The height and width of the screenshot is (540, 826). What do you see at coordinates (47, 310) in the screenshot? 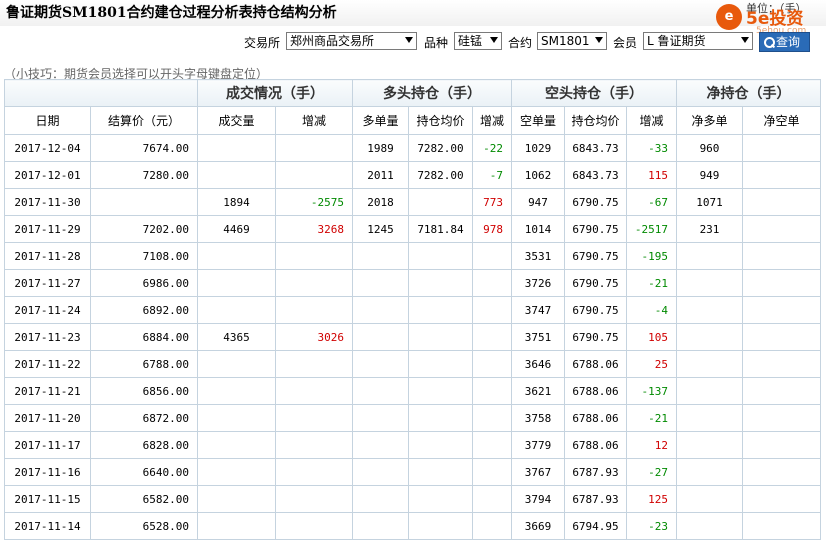
I see `cell-date: 2017-11-24` at bounding box center [47, 310].